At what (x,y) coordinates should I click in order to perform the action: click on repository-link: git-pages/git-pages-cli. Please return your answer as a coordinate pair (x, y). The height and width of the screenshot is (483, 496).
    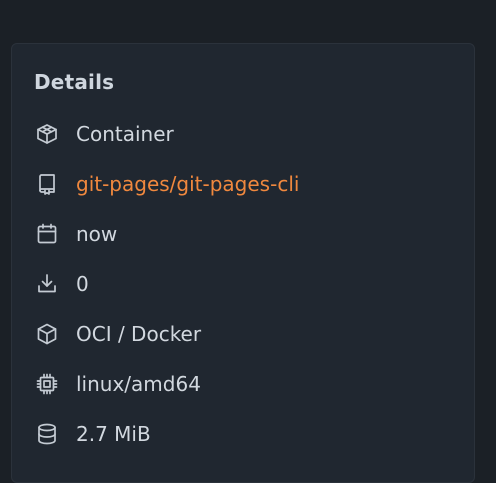
    Looking at the image, I should click on (187, 184).